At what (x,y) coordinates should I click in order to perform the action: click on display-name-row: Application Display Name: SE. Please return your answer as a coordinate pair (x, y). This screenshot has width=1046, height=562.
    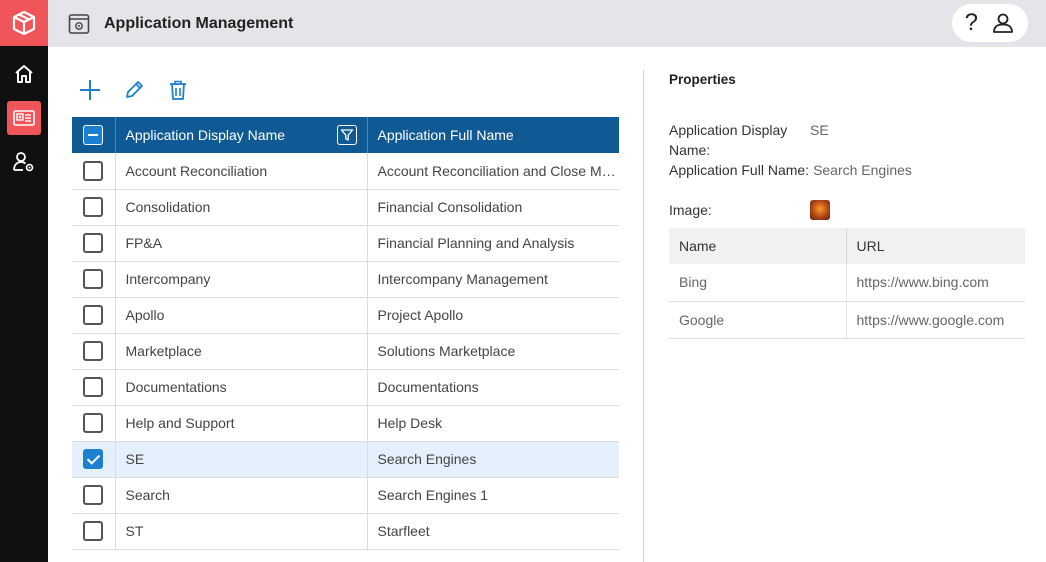
    Looking at the image, I should click on (749, 140).